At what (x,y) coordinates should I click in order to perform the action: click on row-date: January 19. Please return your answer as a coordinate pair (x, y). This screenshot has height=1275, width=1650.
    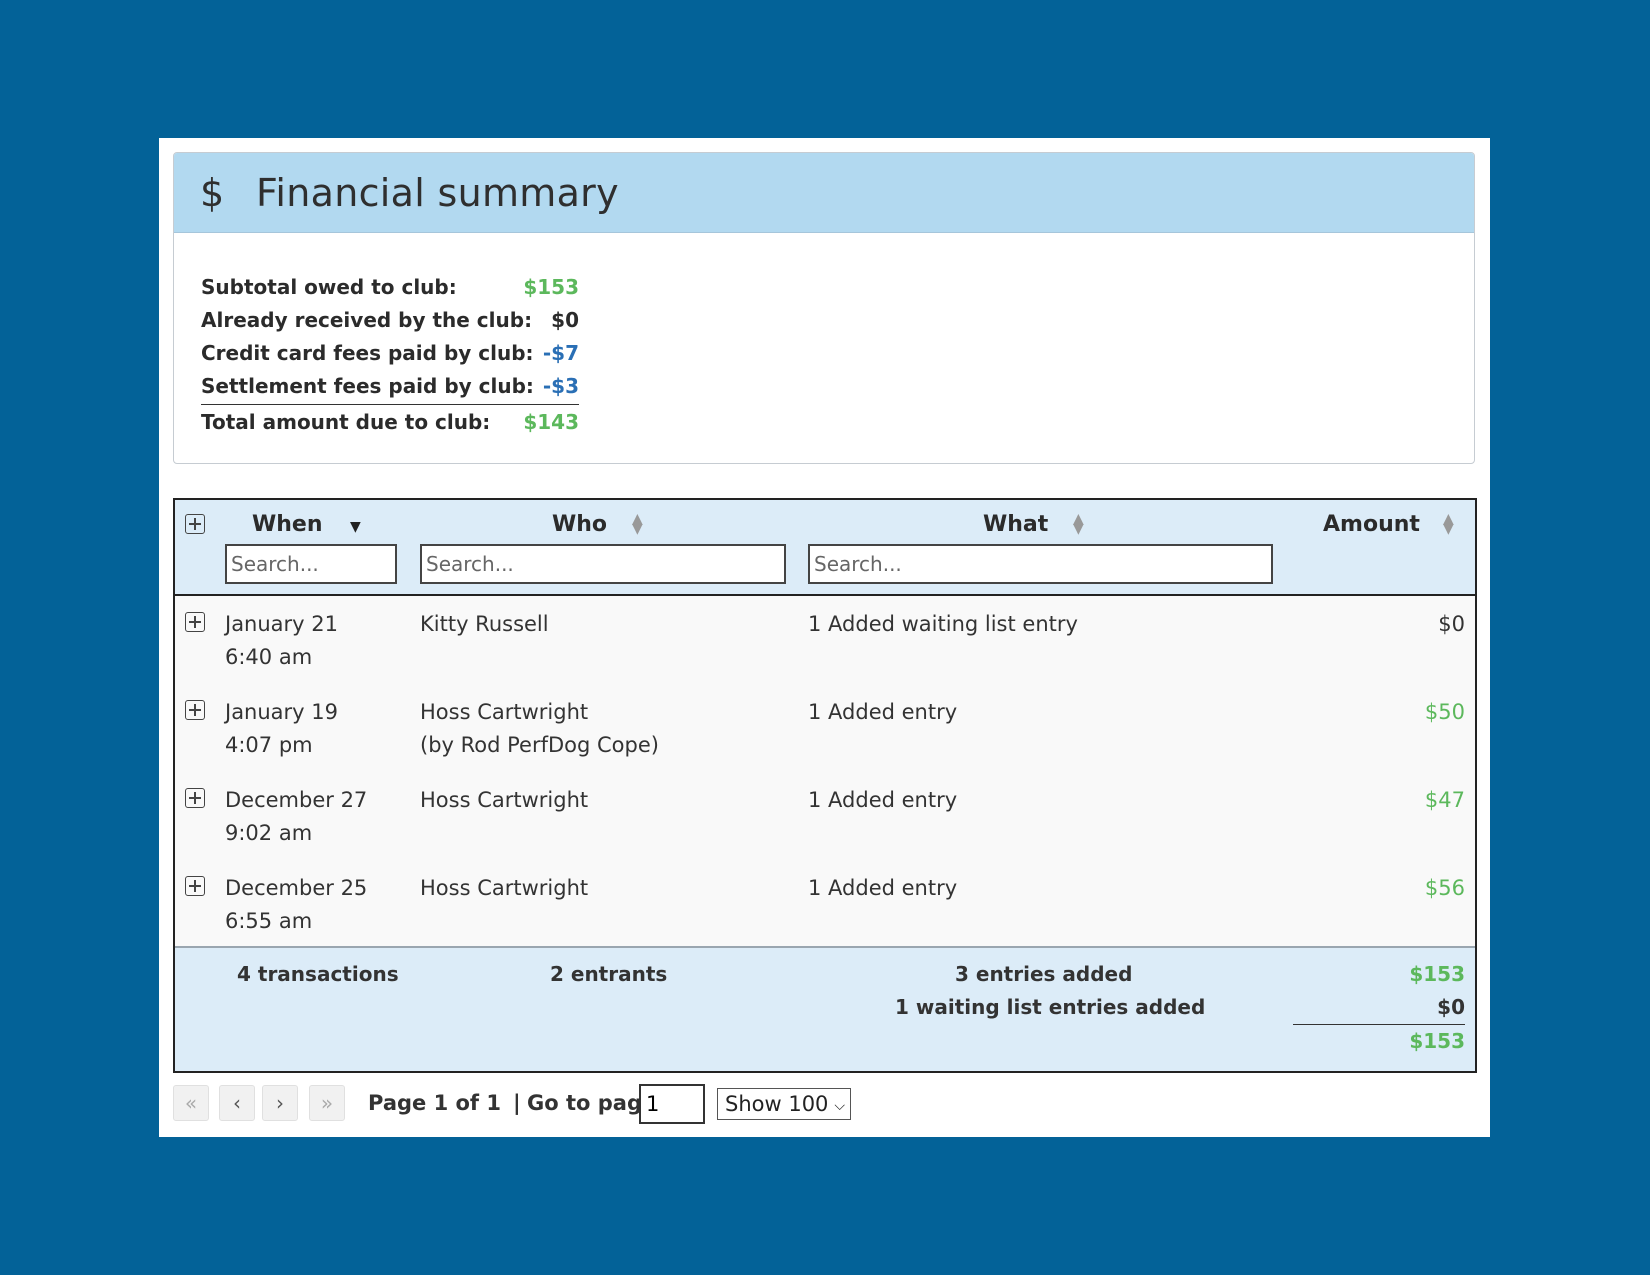
    Looking at the image, I should click on (282, 712).